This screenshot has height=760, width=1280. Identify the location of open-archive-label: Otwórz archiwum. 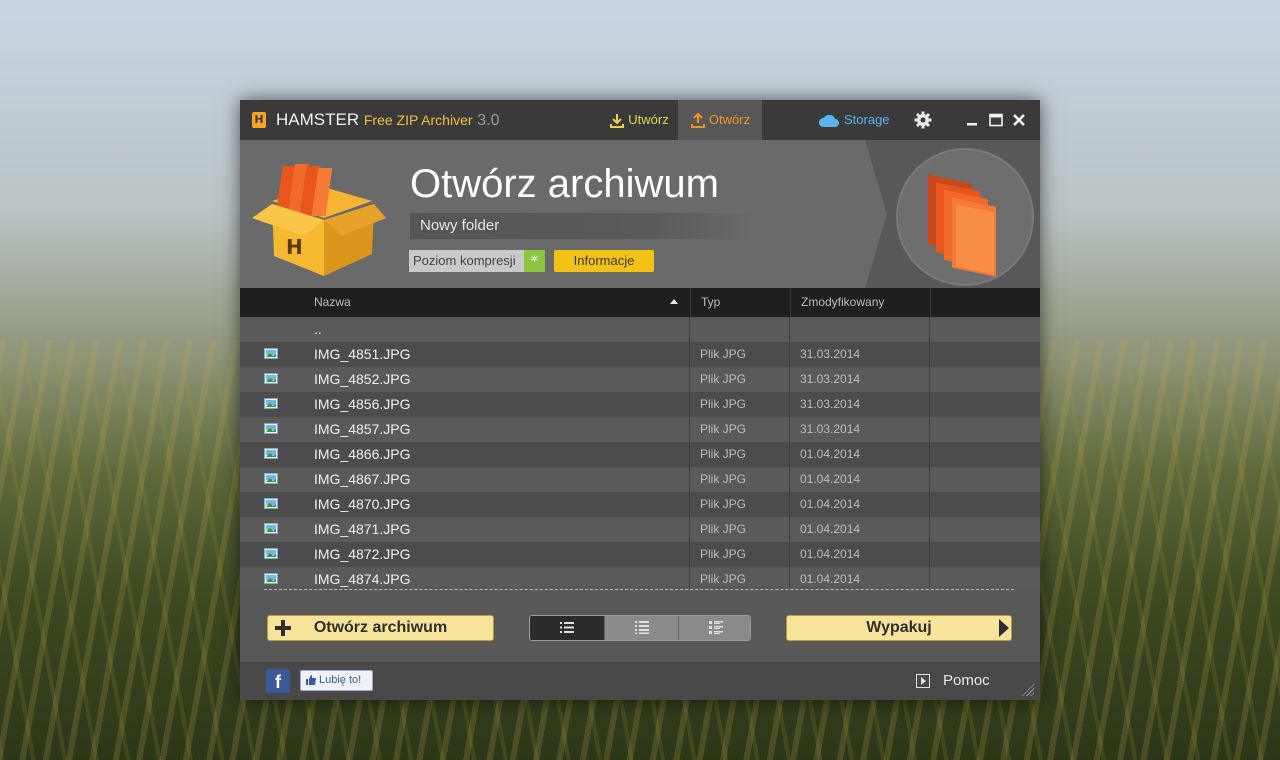
(380, 627).